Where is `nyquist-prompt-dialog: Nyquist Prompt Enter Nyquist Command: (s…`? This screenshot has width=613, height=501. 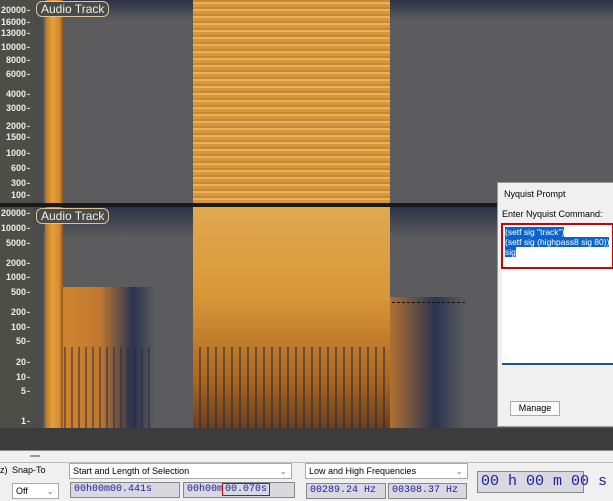
nyquist-prompt-dialog: Nyquist Prompt Enter Nyquist Command: (s… is located at coordinates (555, 304).